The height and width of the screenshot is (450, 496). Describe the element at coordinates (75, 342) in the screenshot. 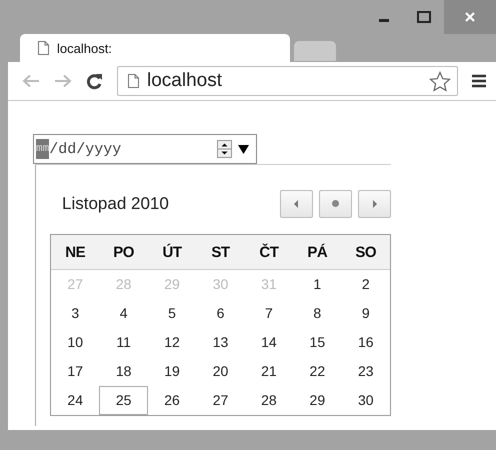

I see `day-cell: 10` at that location.